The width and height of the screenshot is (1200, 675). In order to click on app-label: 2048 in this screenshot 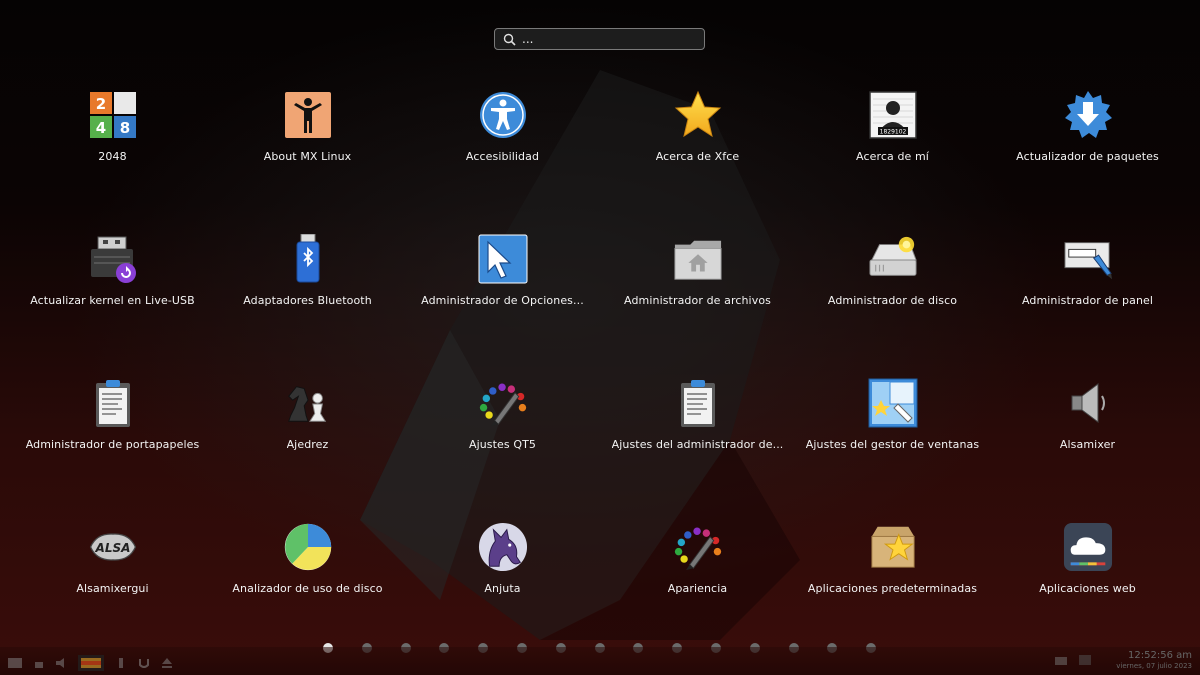, I will do `click(112, 156)`.